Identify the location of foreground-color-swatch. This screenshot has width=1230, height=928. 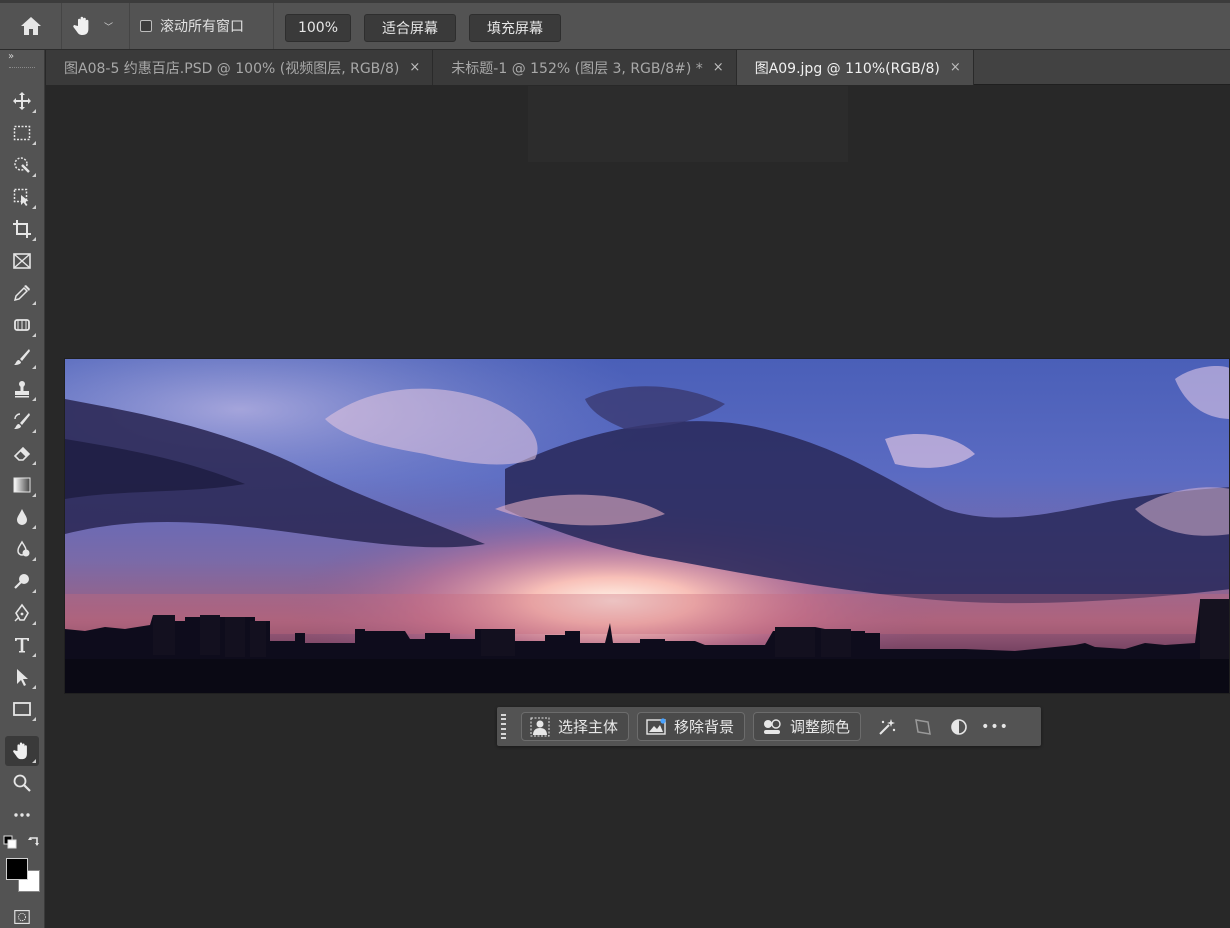
(17, 869).